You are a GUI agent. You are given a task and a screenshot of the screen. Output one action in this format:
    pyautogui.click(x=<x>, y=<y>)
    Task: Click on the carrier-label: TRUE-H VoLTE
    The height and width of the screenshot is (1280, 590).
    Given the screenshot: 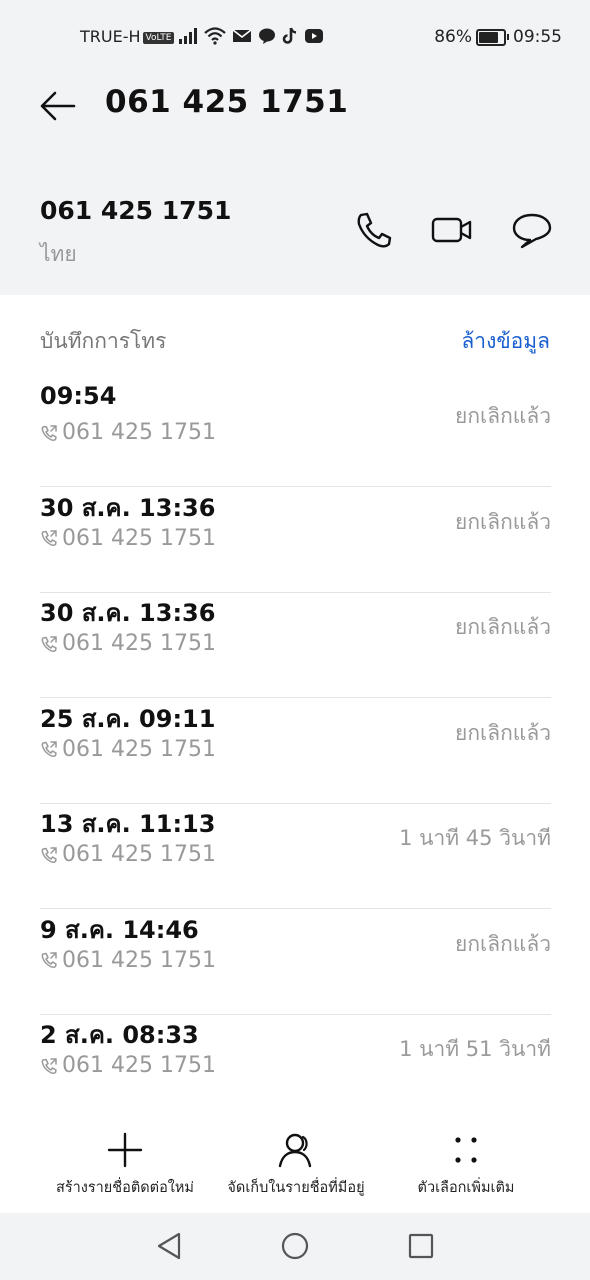 What is the action you would take?
    pyautogui.click(x=127, y=36)
    